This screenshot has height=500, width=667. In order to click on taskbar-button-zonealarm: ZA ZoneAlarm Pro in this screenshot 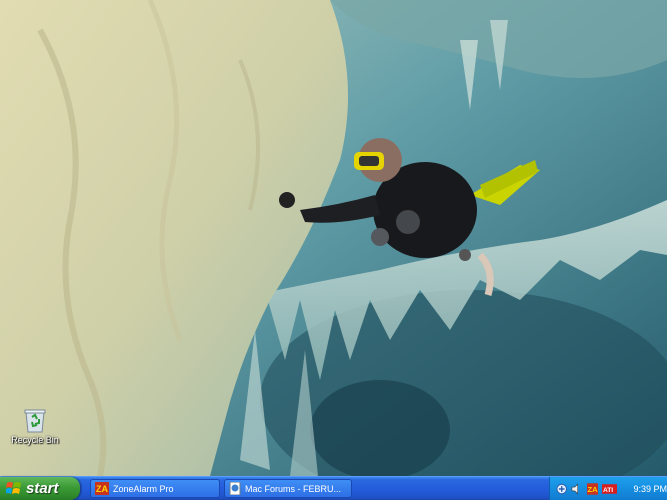, I will do `click(155, 488)`.